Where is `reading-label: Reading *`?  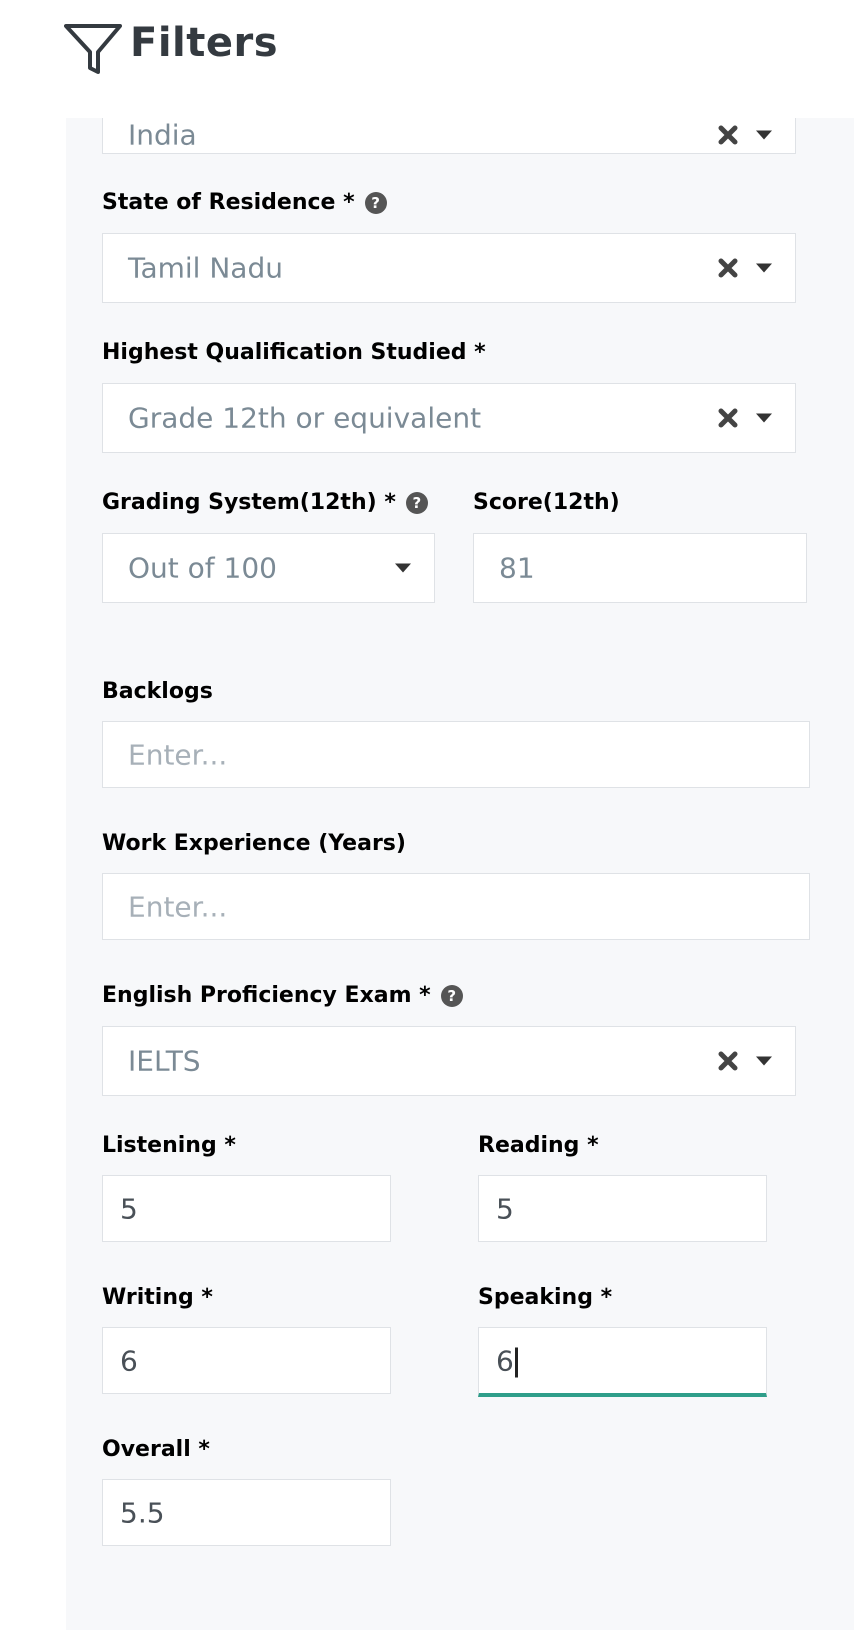
reading-label: Reading * is located at coordinates (538, 1145).